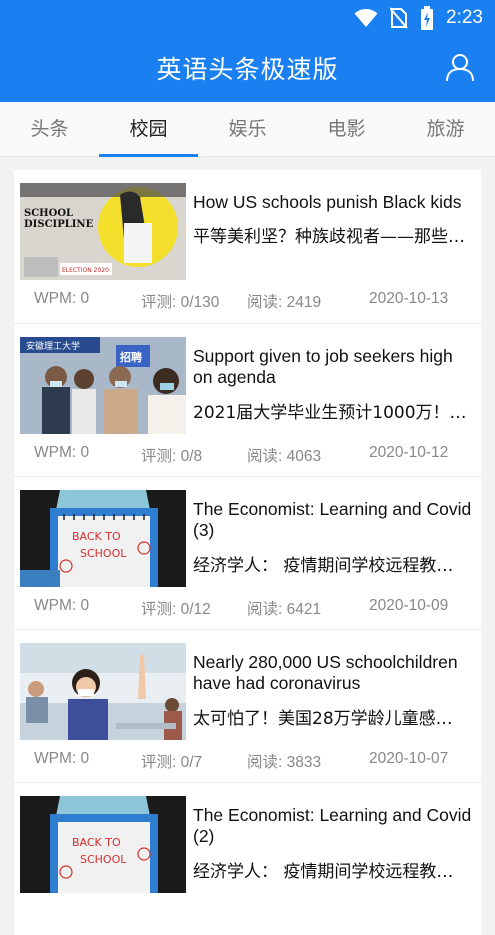  What do you see at coordinates (247, 17) in the screenshot?
I see `status-bar: 2:23` at bounding box center [247, 17].